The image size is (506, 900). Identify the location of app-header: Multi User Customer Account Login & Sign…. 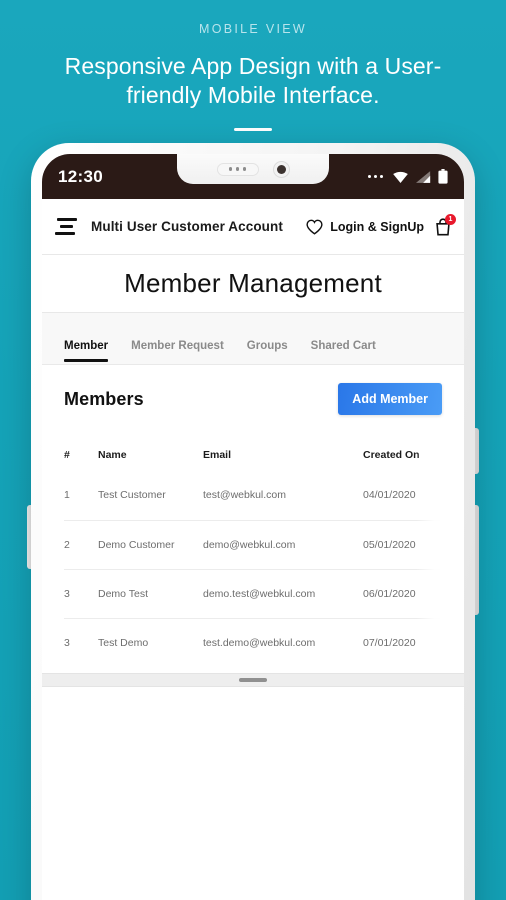
(253, 227).